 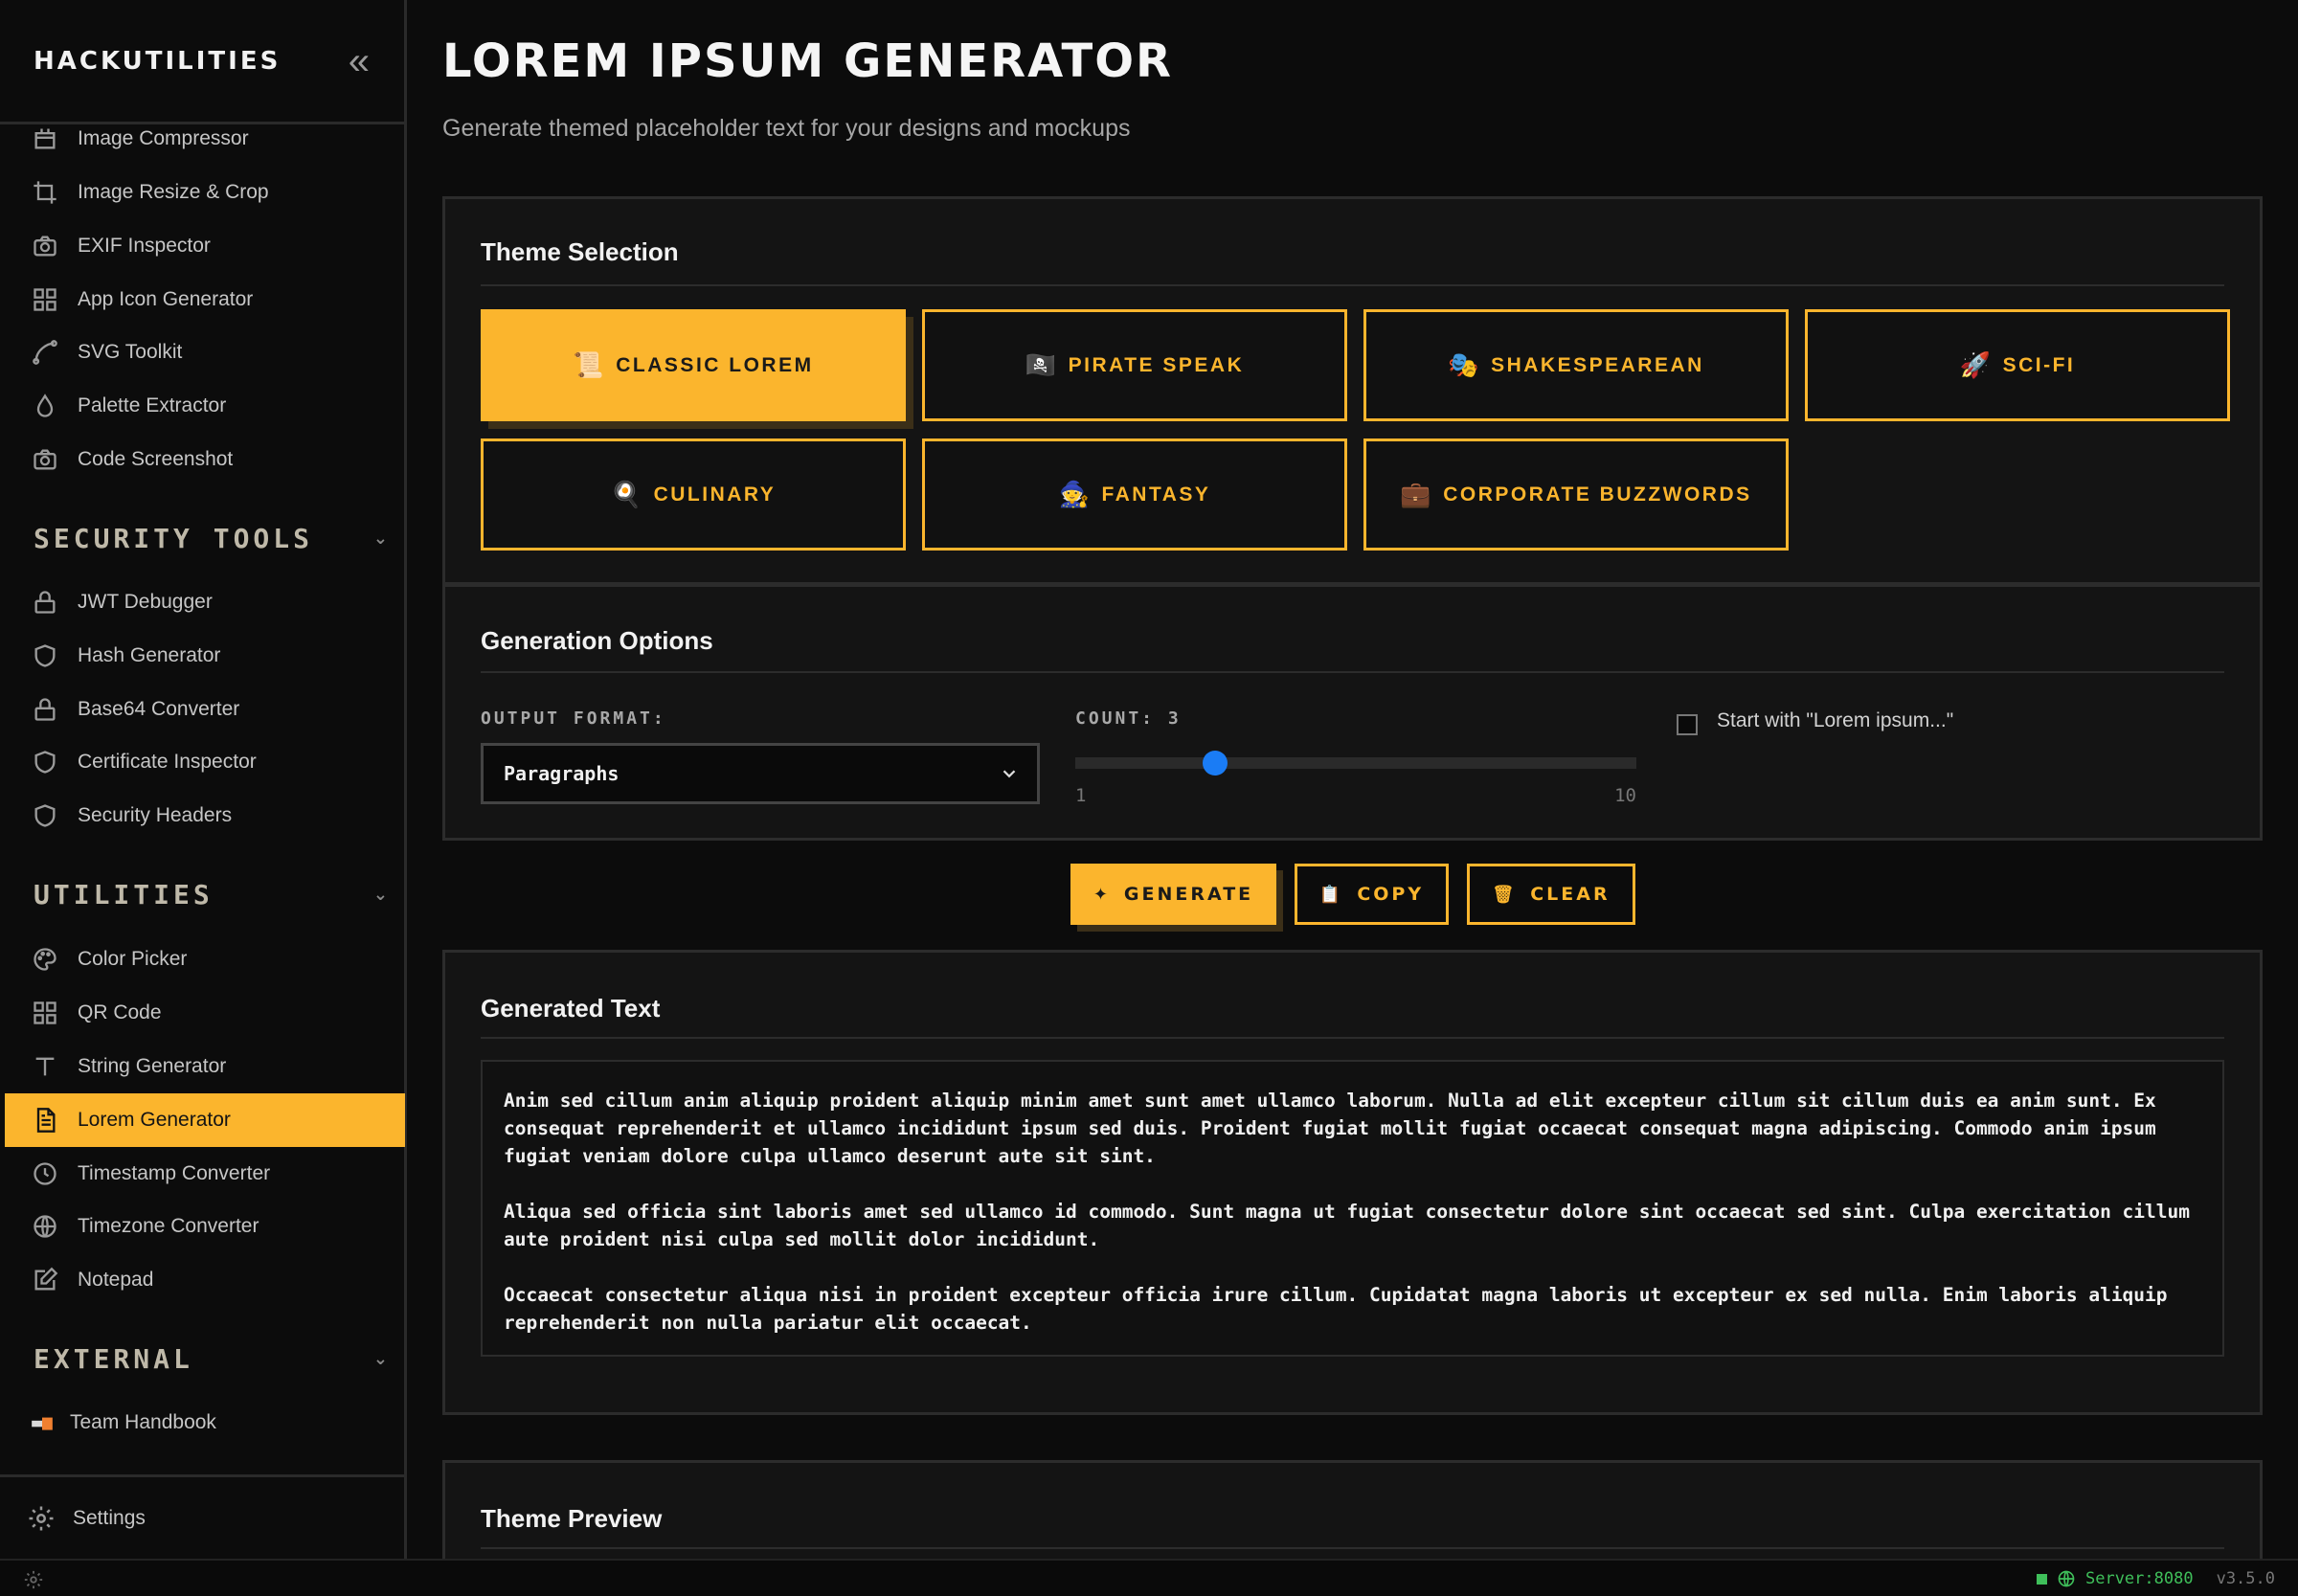 I want to click on section-header-utilities: UTILITIES ⌄, so click(x=211, y=894).